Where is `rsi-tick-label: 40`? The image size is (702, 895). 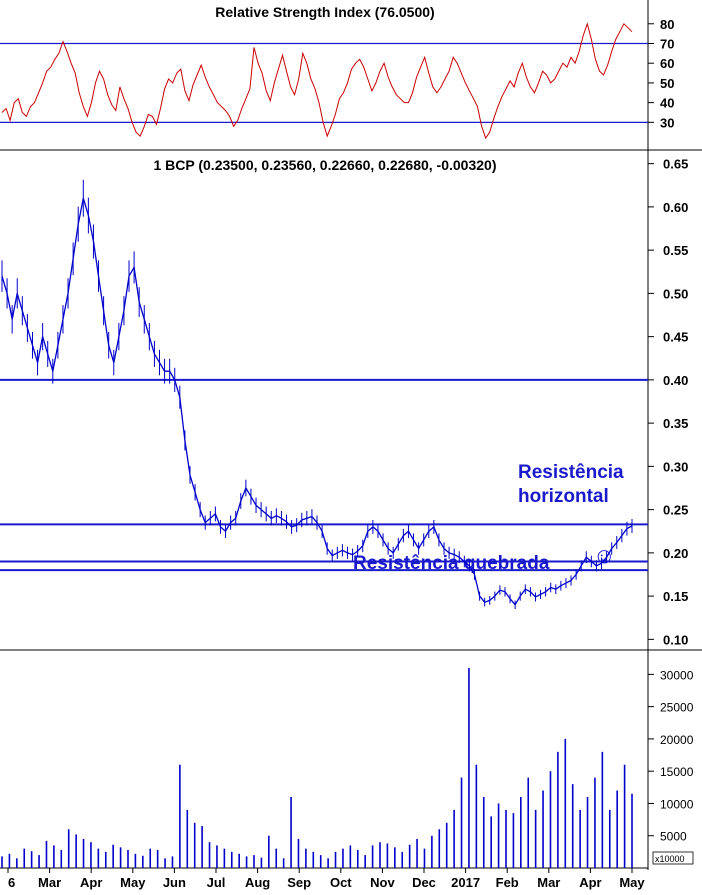 rsi-tick-label: 40 is located at coordinates (667, 103).